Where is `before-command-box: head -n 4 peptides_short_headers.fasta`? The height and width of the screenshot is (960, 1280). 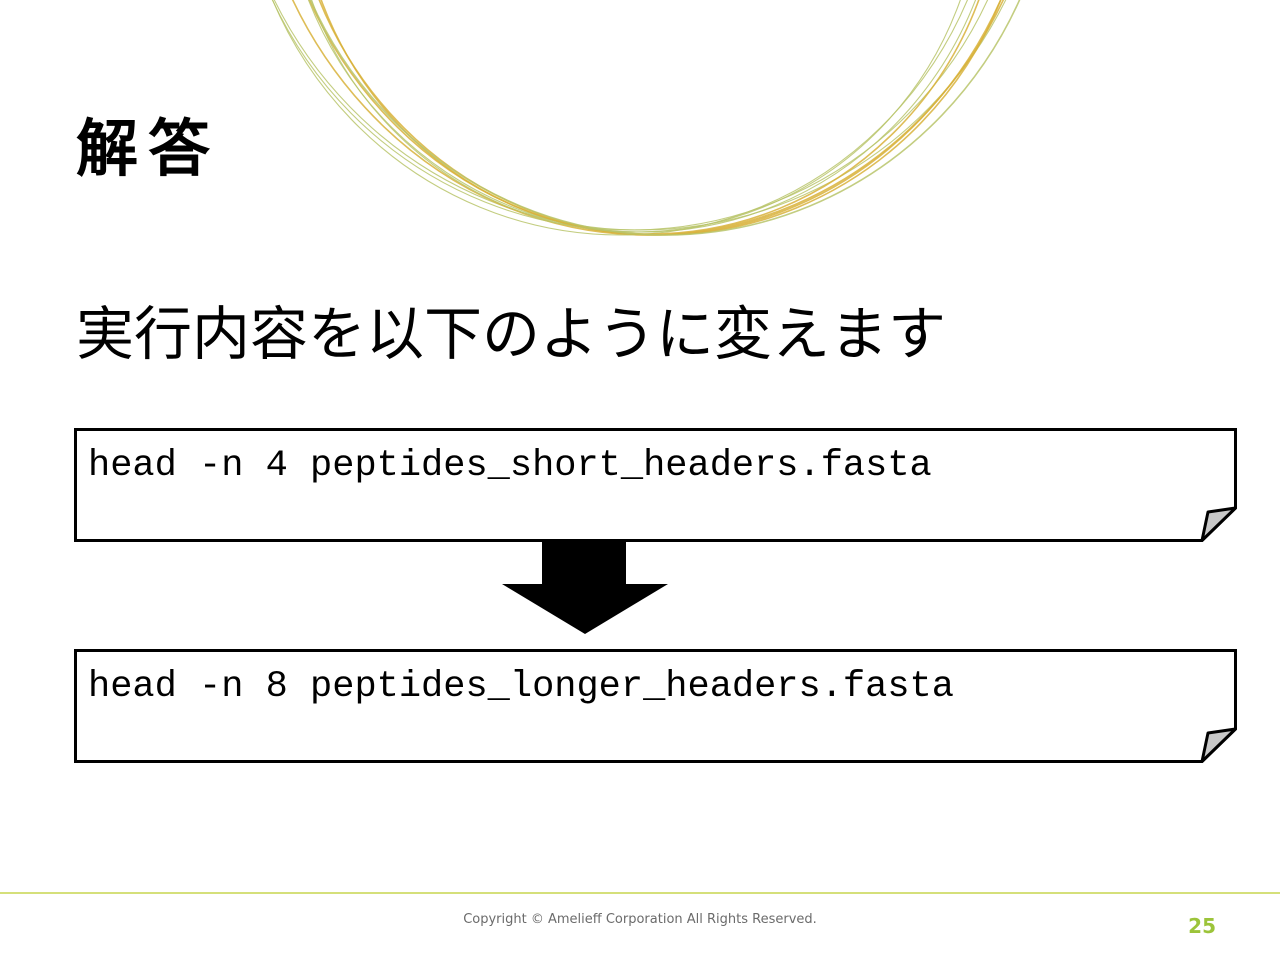
before-command-box: head -n 4 peptides_short_headers.fasta is located at coordinates (656, 485).